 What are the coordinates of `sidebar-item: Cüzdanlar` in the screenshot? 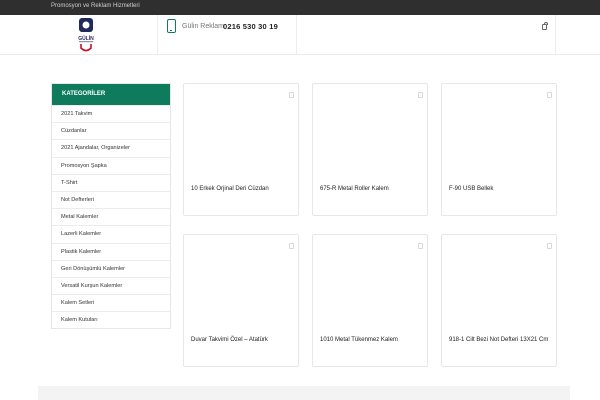 It's located at (111, 130).